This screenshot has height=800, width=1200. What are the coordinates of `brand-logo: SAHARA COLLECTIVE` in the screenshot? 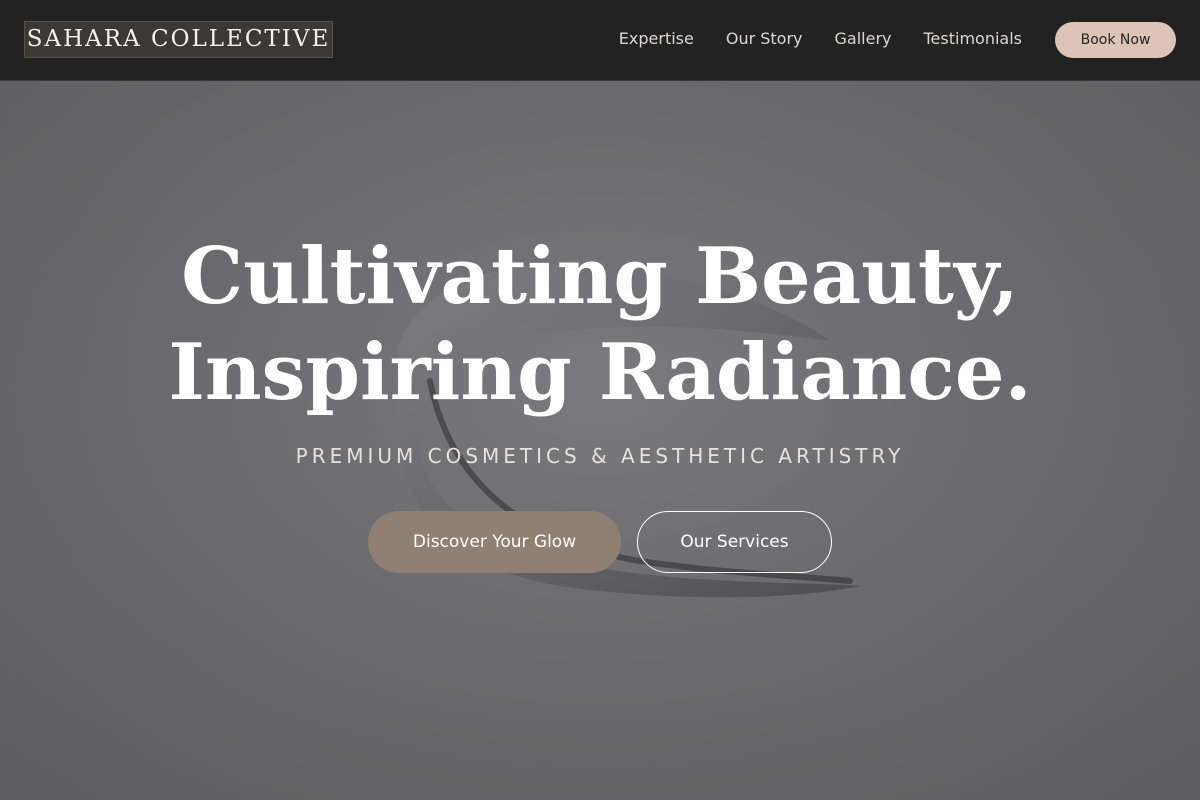 It's located at (178, 39).